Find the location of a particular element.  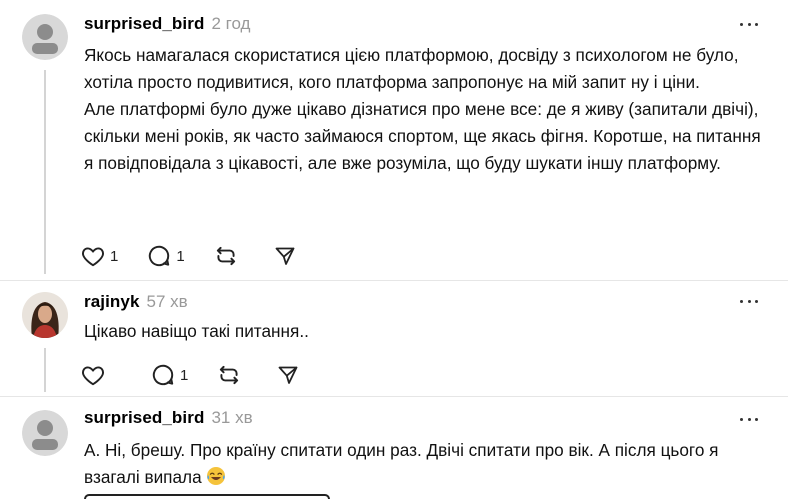

timestamp: 31 хв is located at coordinates (231, 418).